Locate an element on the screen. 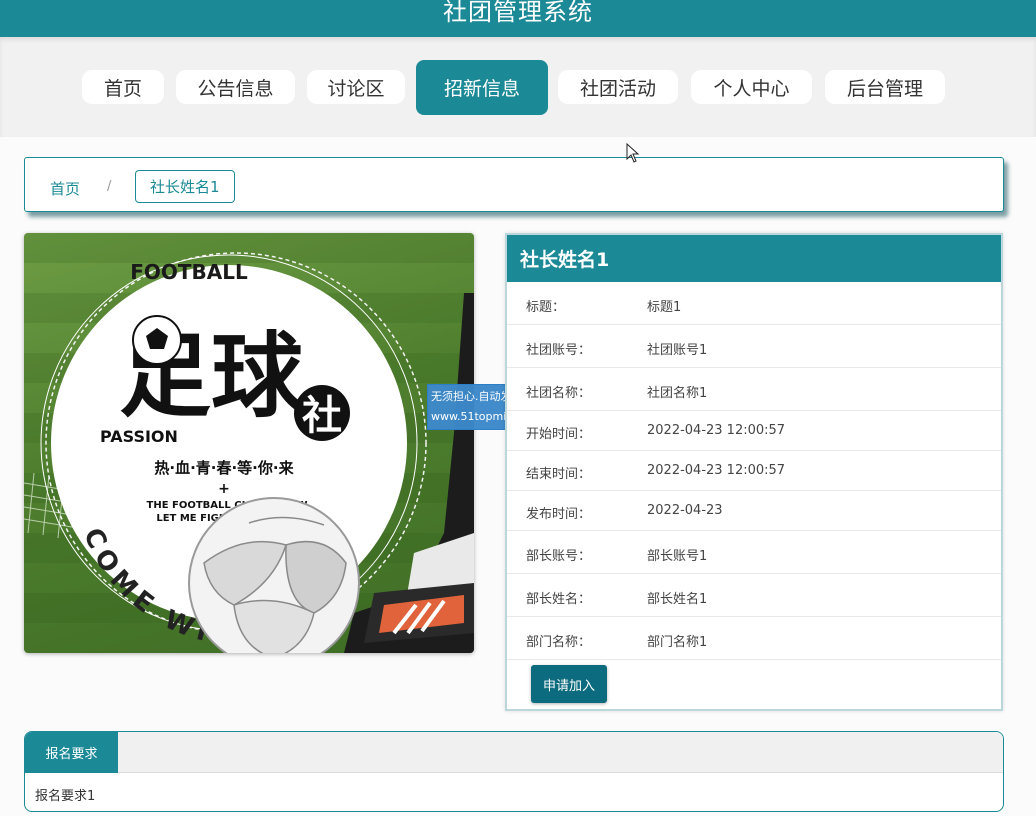 The width and height of the screenshot is (1036, 816). apply-join-button: 申请加入 is located at coordinates (569, 684).